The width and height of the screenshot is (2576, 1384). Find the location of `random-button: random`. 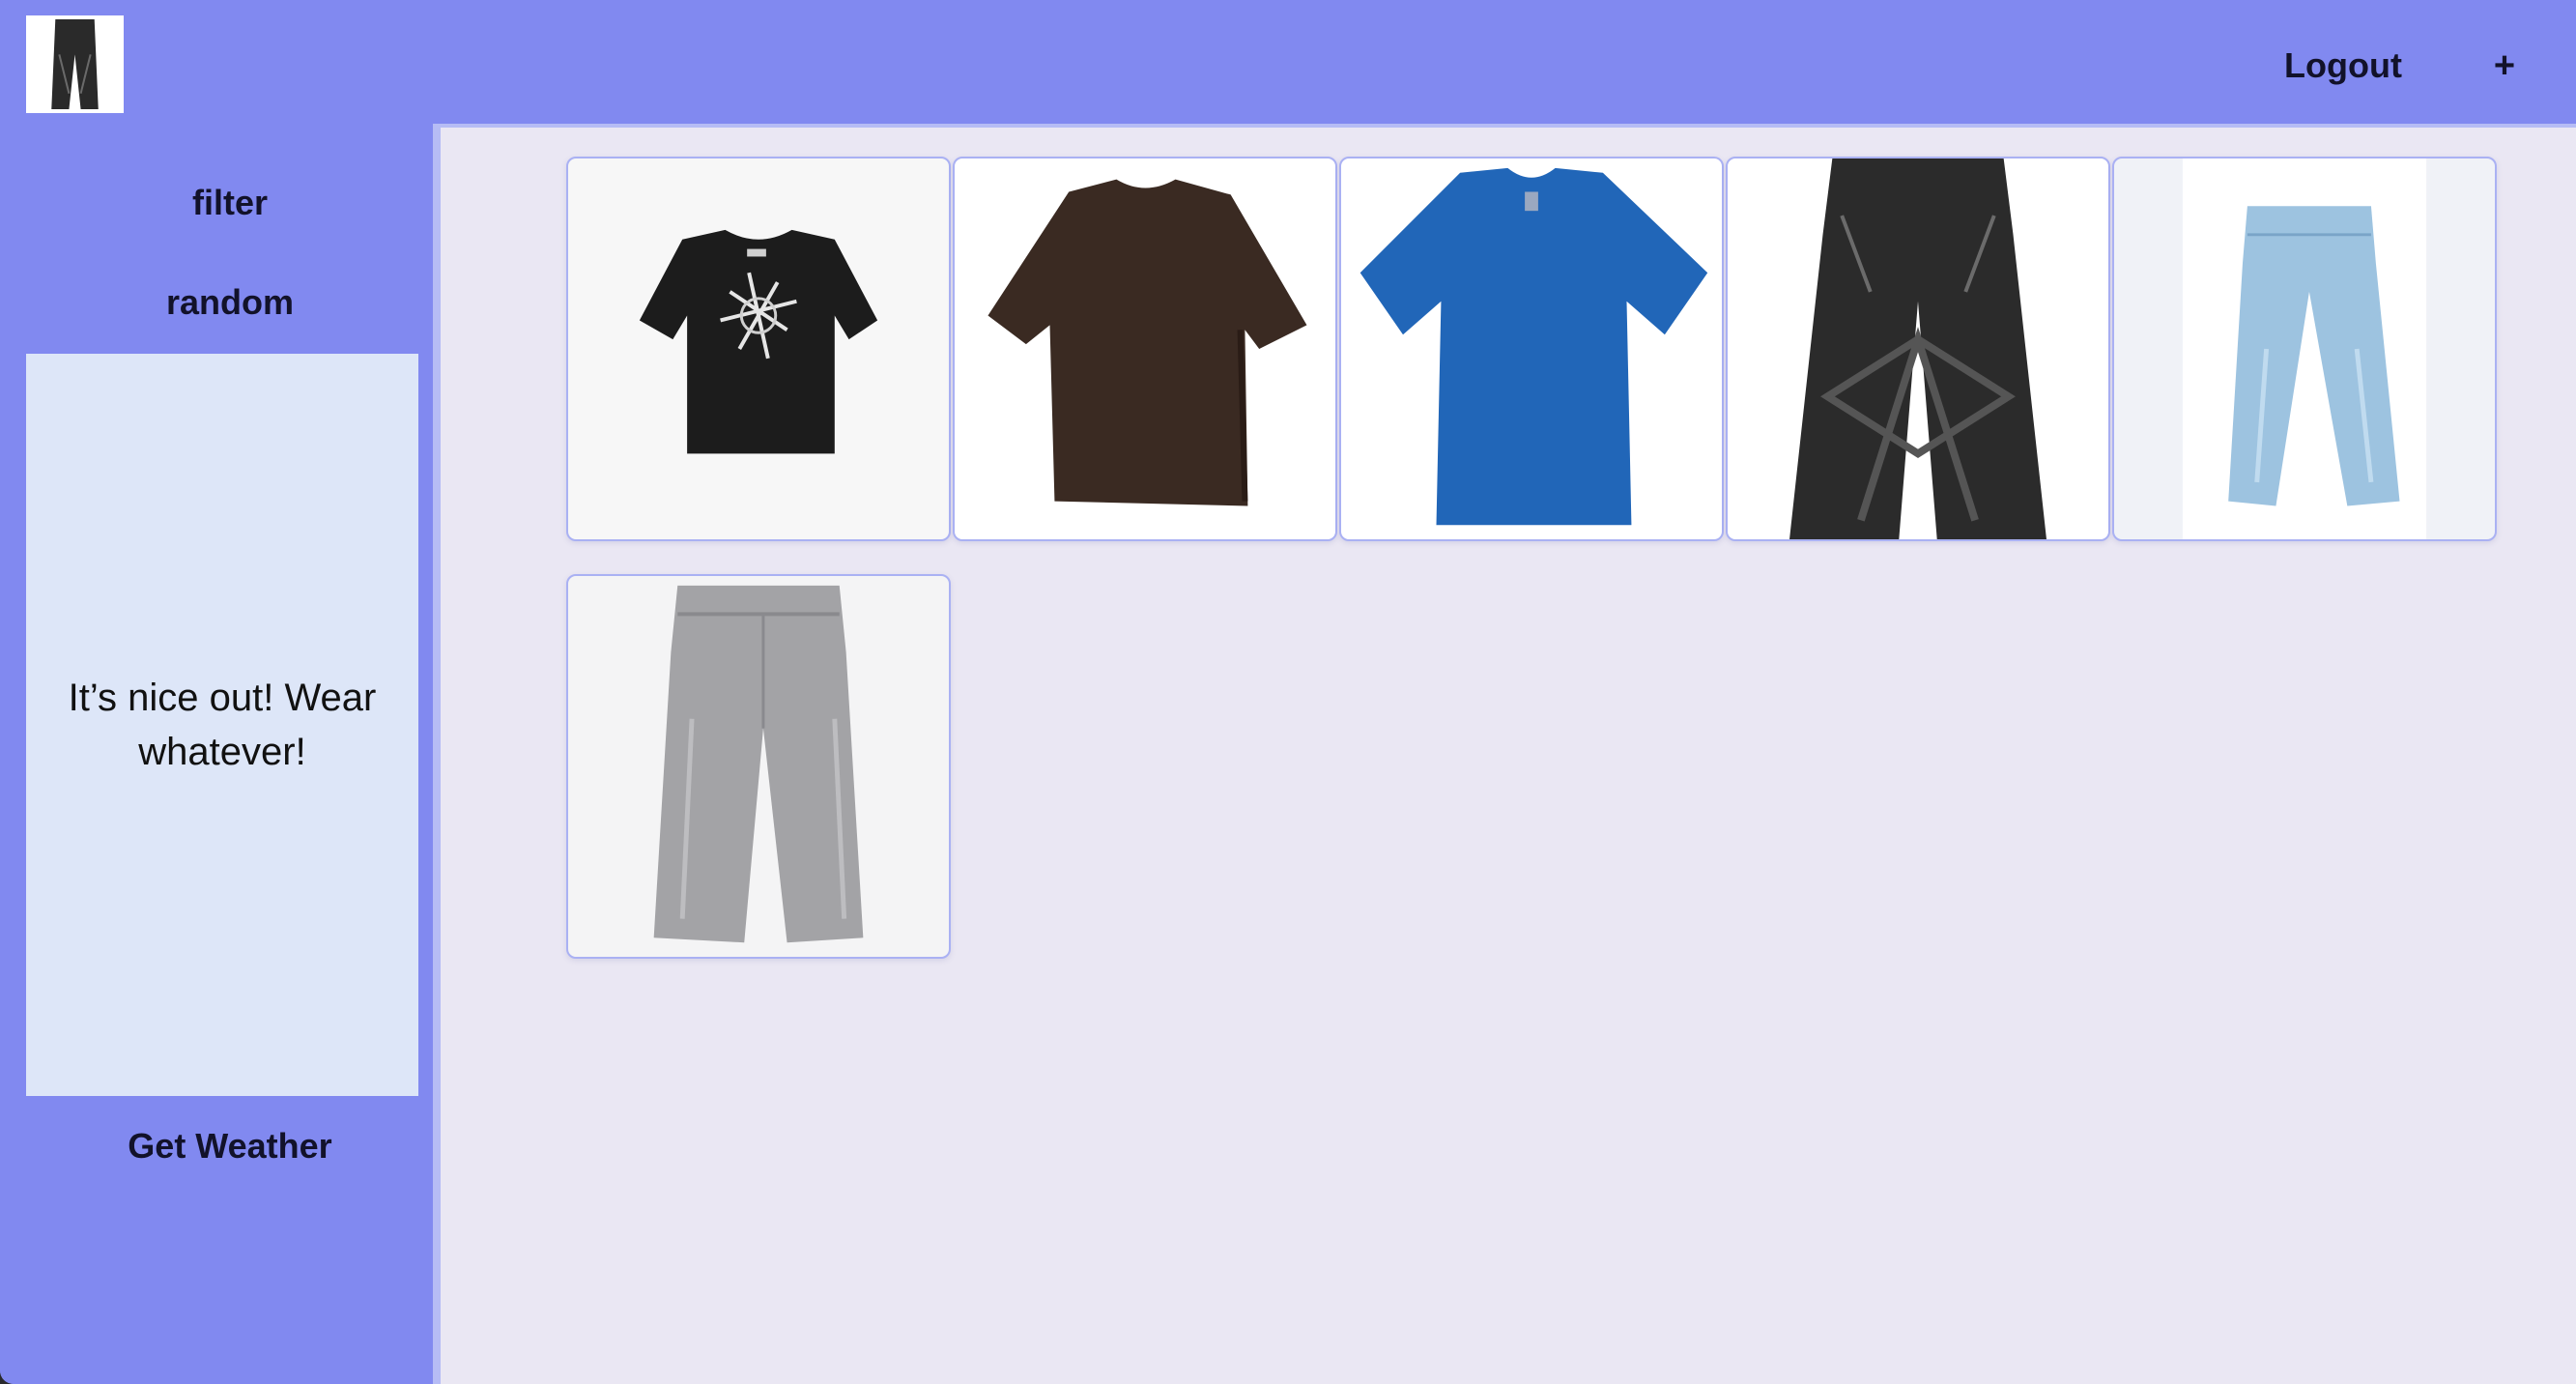

random-button: random is located at coordinates (230, 303).